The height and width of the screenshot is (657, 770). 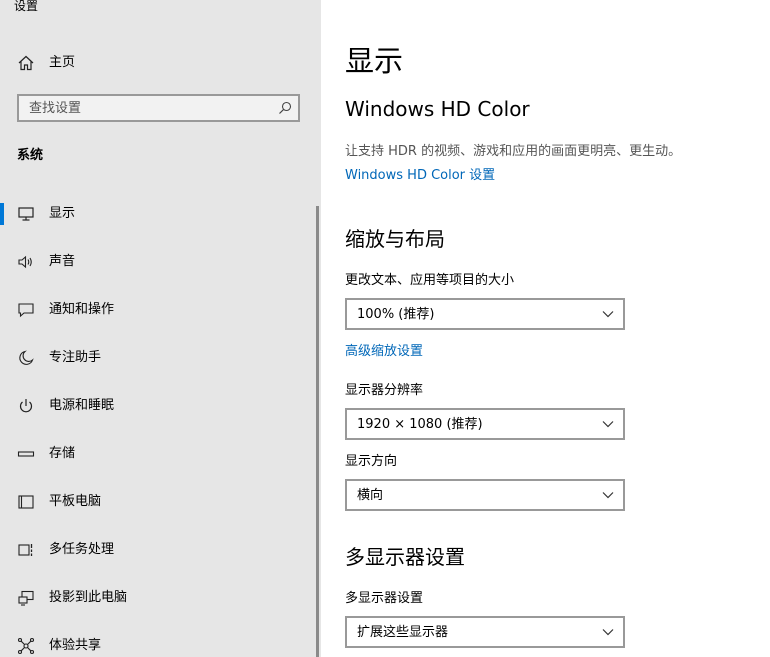 What do you see at coordinates (384, 352) in the screenshot?
I see `advanced-scaling-link: 高级缩放设置` at bounding box center [384, 352].